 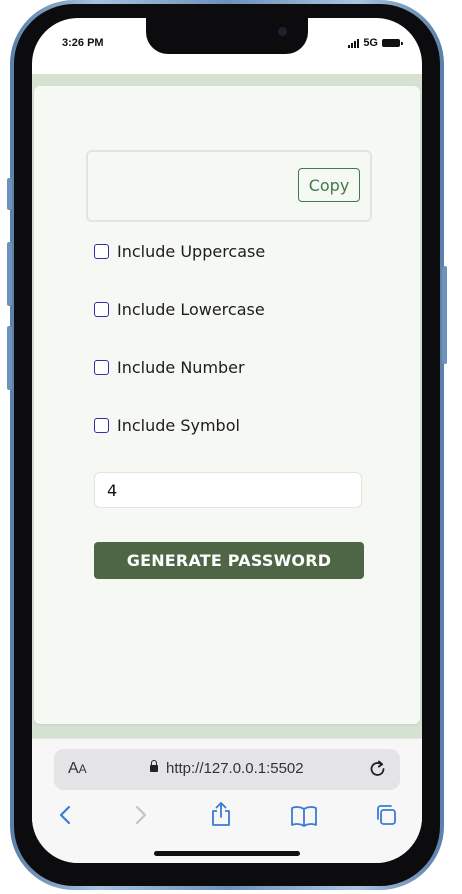 I want to click on signal-icon, so click(x=354, y=43).